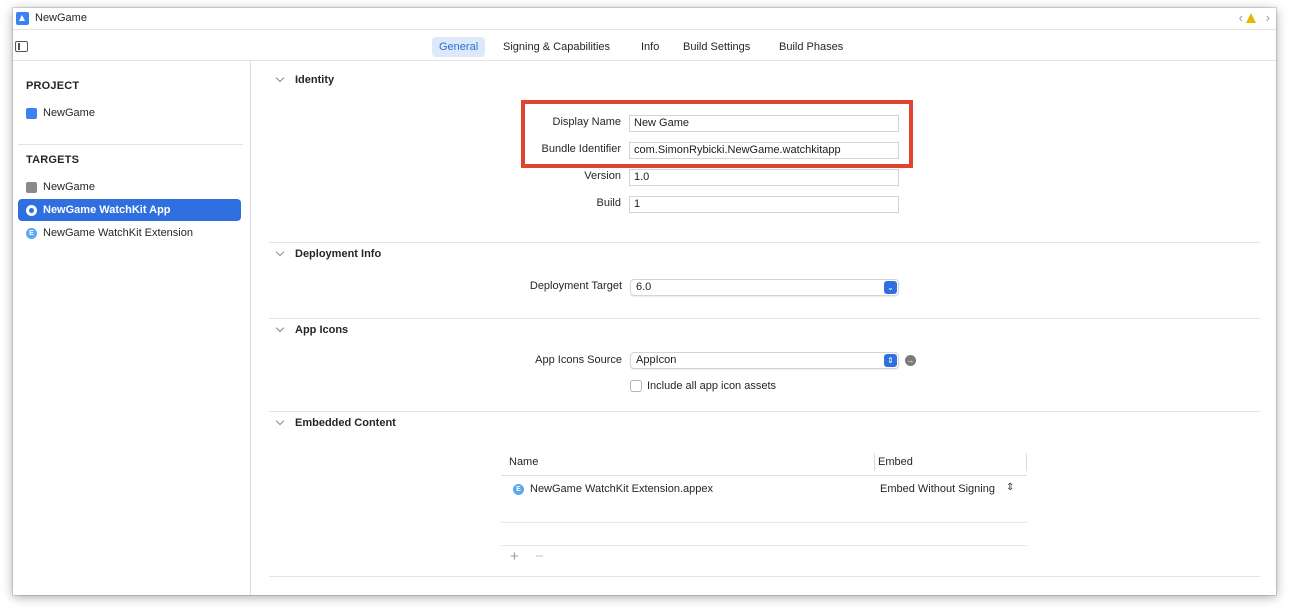 Image resolution: width=1289 pixels, height=613 pixels. What do you see at coordinates (22, 18) in the screenshot?
I see `project-file-icon` at bounding box center [22, 18].